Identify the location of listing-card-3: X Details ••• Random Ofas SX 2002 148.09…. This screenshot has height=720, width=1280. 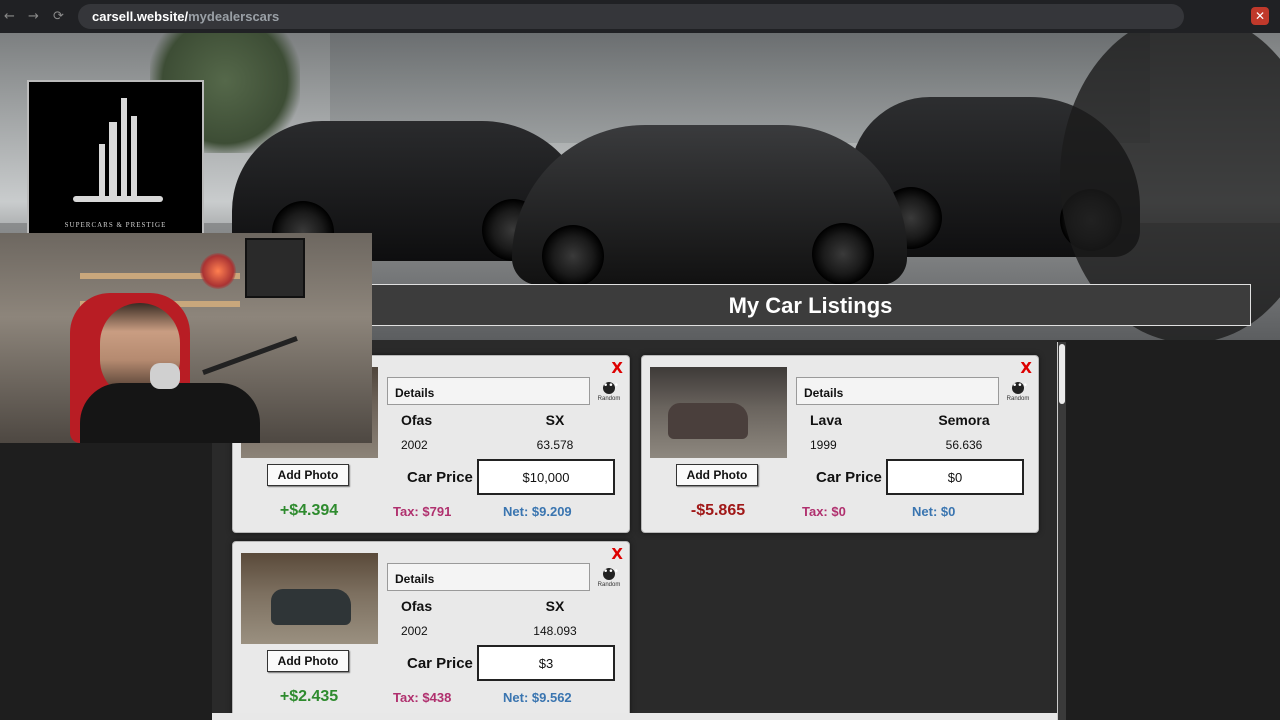
(431, 630).